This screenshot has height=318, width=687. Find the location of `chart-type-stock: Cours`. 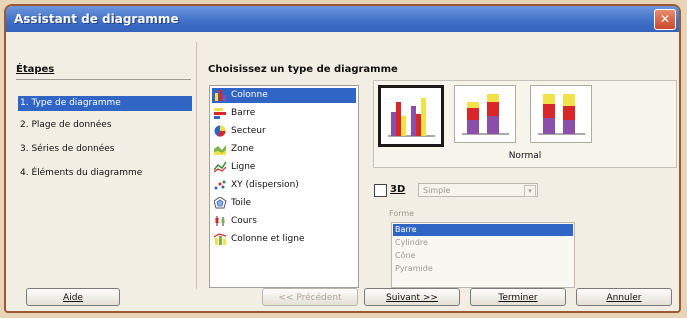

chart-type-stock: Cours is located at coordinates (284, 221).